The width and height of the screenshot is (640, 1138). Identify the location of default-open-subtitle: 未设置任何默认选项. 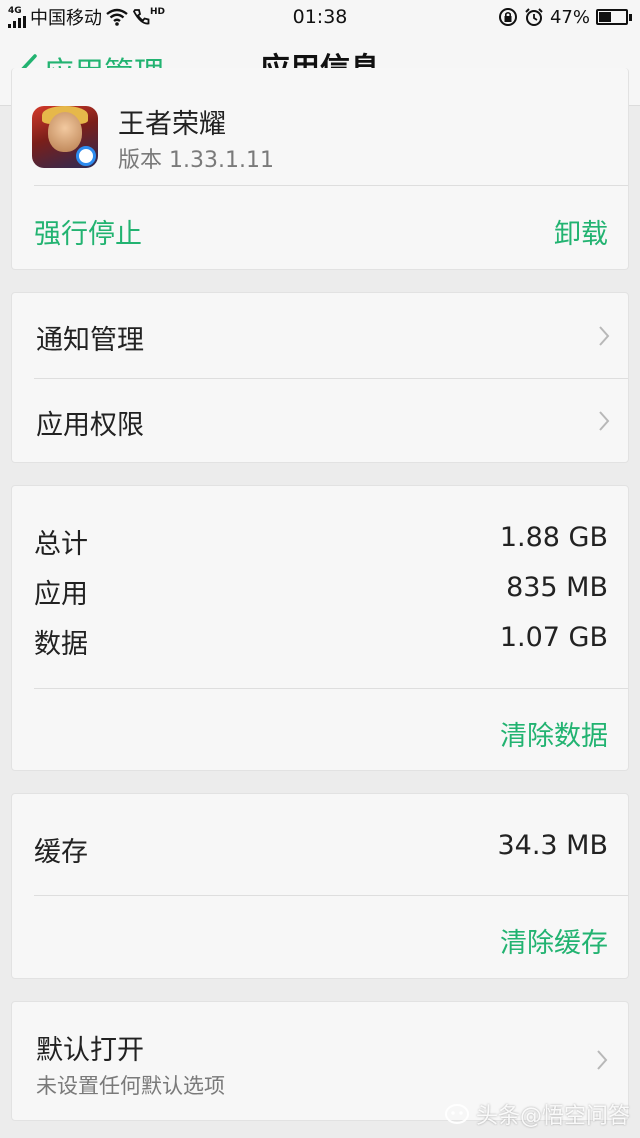
(130, 1086).